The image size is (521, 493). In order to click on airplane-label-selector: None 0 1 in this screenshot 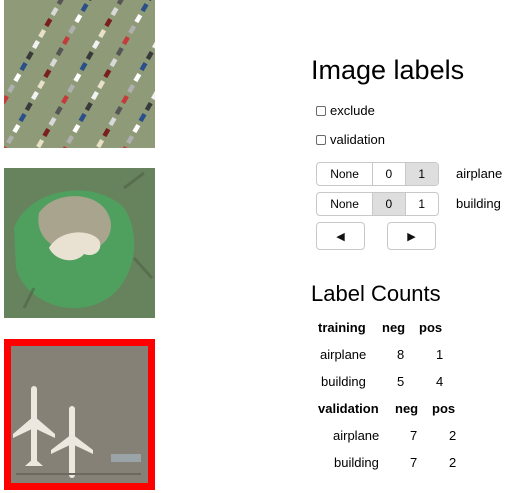, I will do `click(377, 174)`.